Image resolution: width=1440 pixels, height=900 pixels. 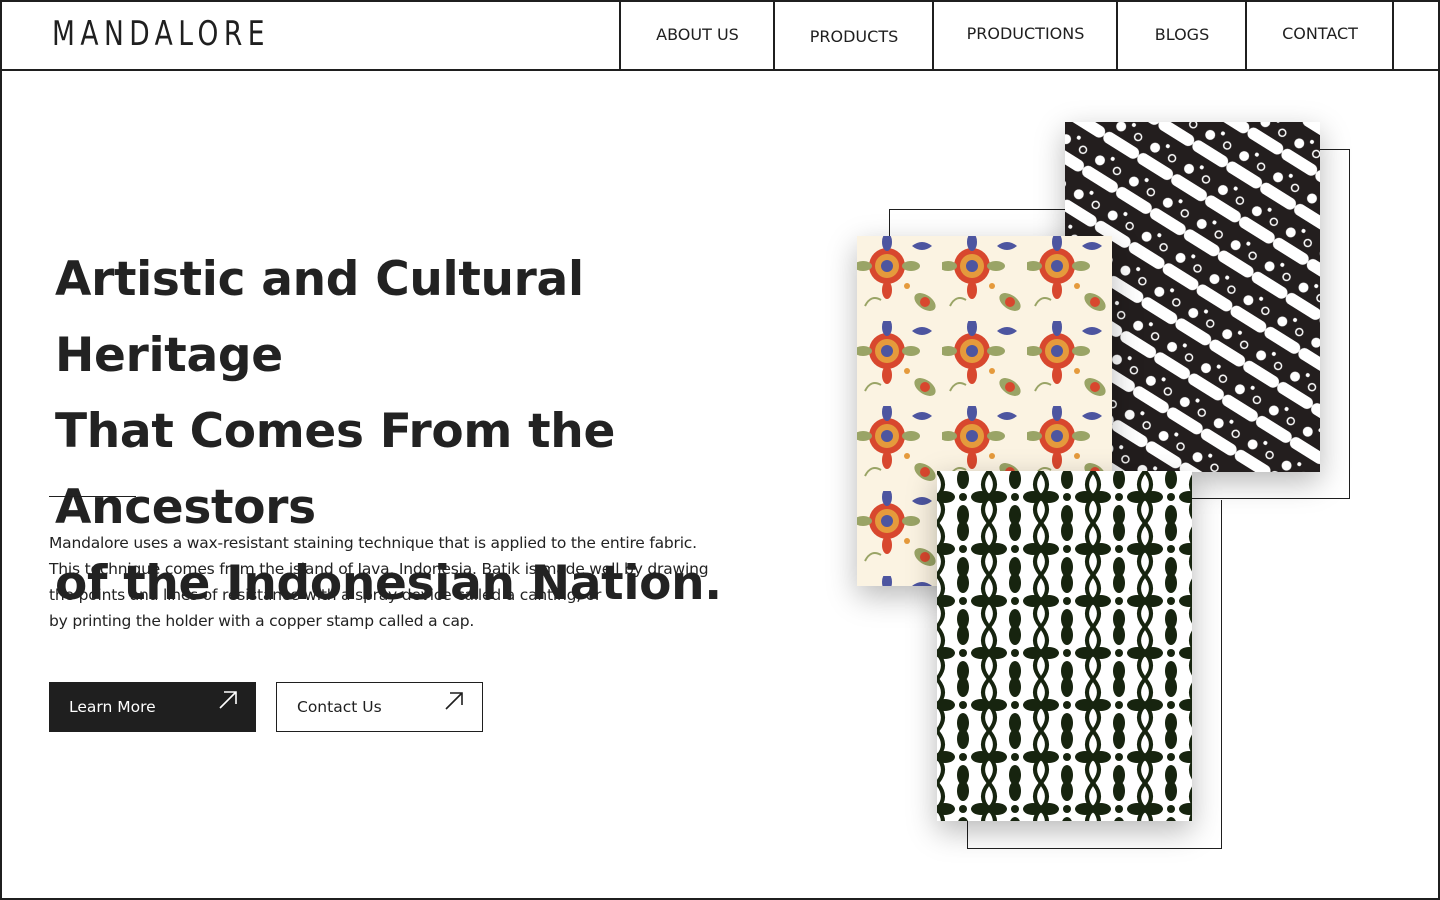 I want to click on card-outline-floral, so click(x=989, y=224).